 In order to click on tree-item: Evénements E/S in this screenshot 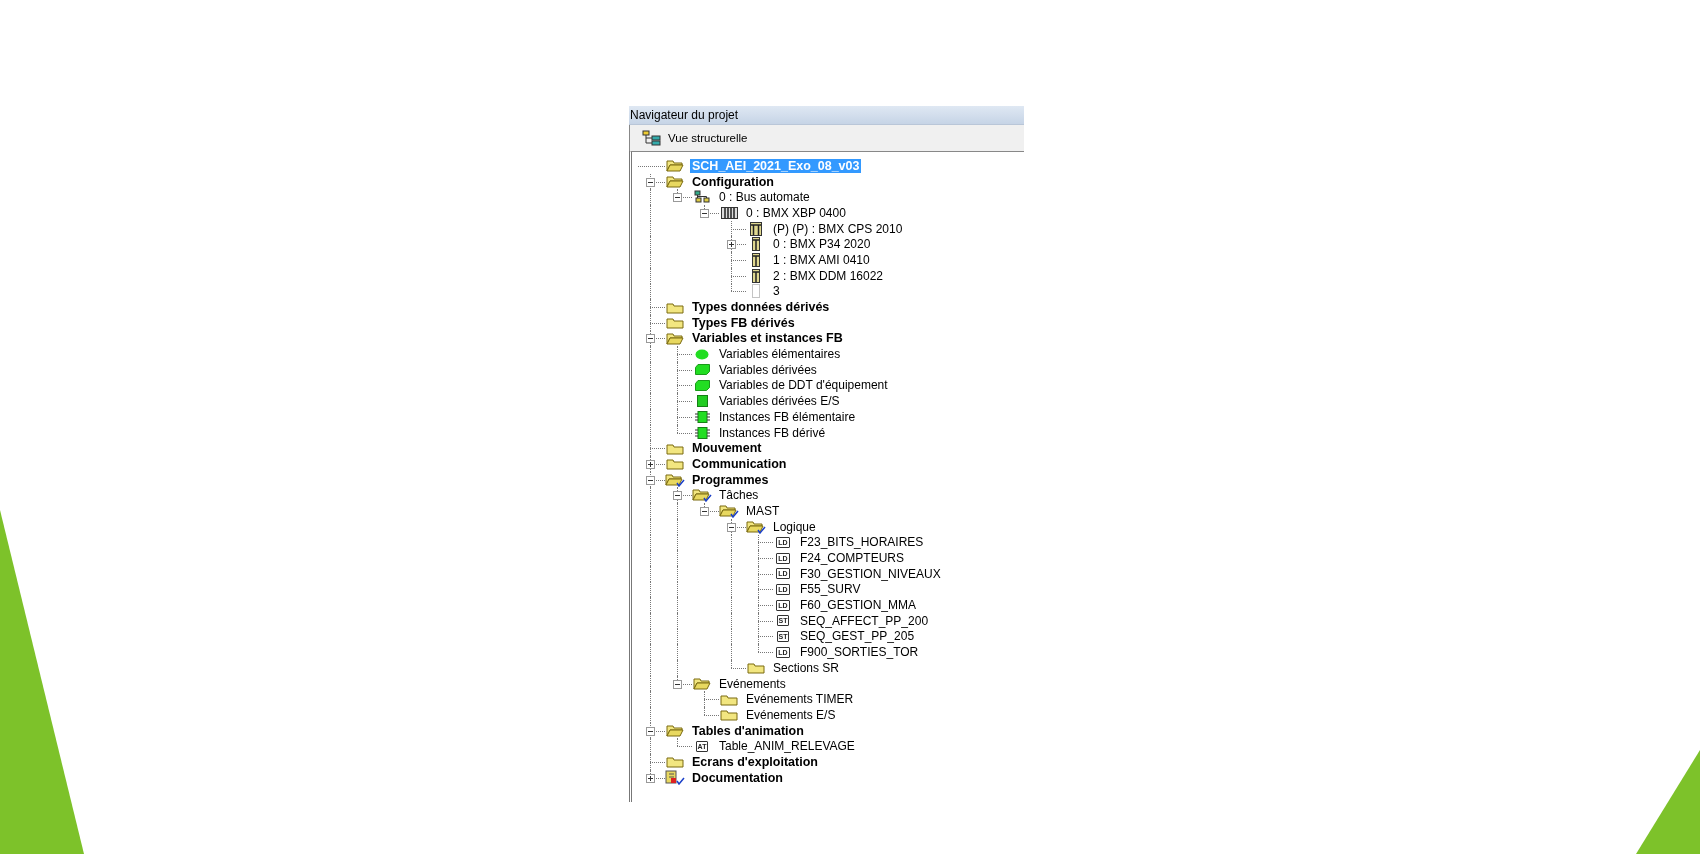, I will do `click(791, 714)`.